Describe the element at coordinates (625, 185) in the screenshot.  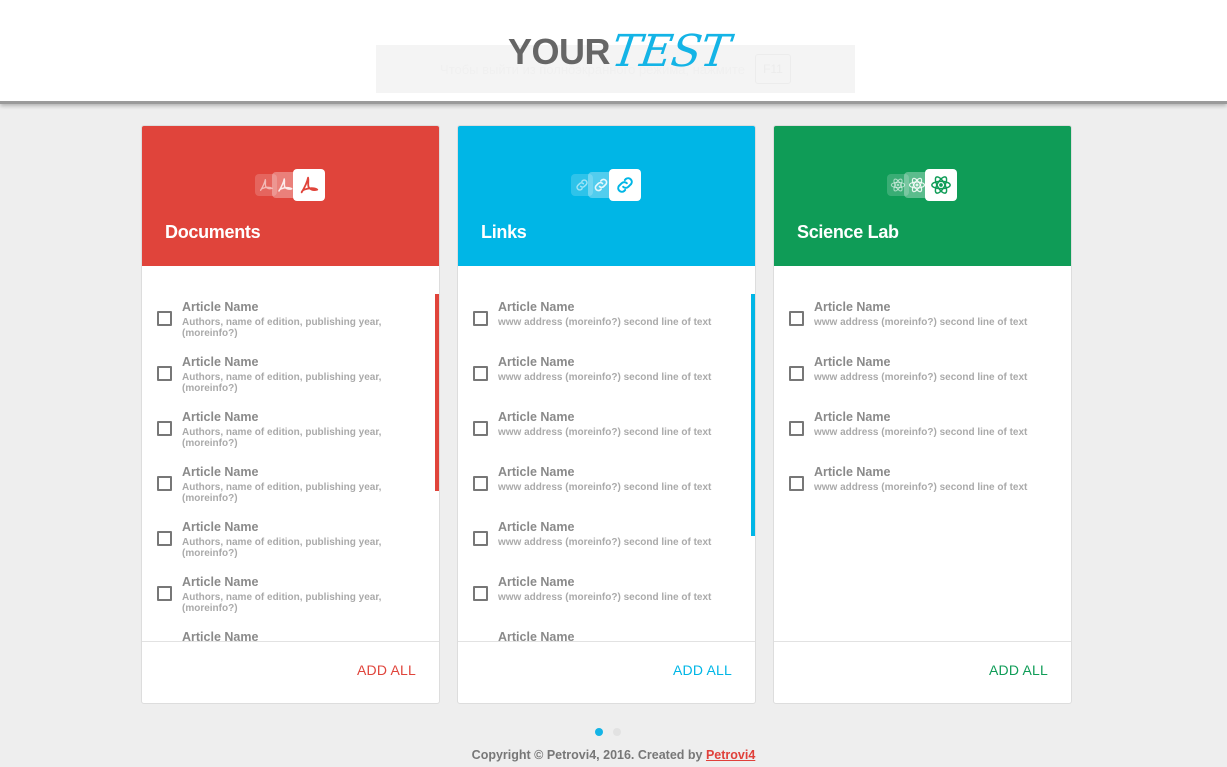
I see `link-icon` at that location.